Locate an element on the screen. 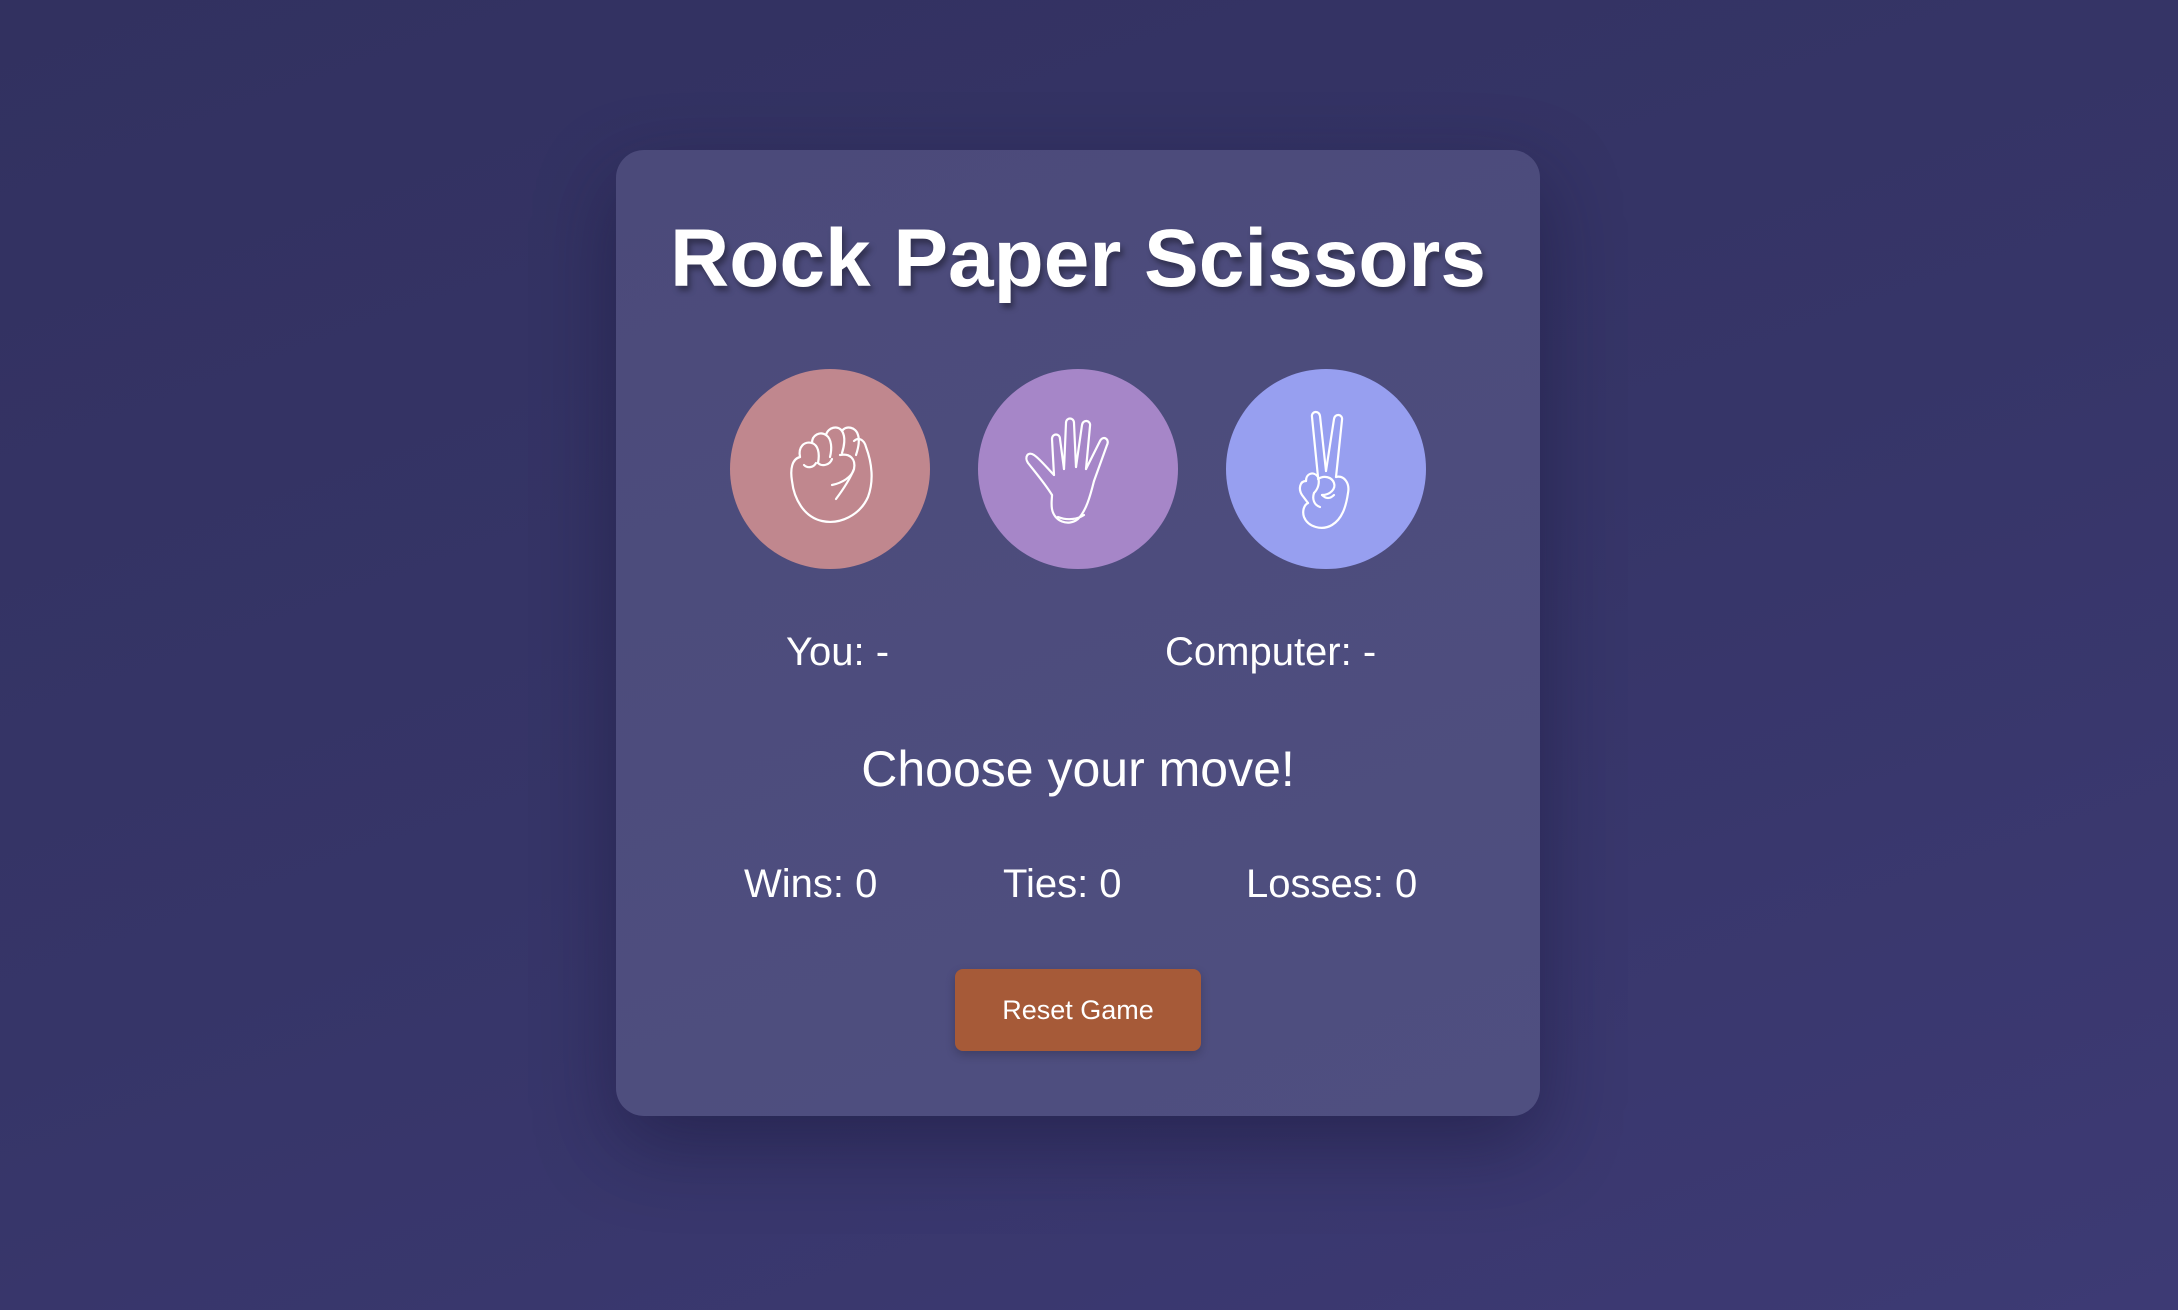 This screenshot has width=2178, height=1310. status-message: Choose your move! is located at coordinates (1078, 769).